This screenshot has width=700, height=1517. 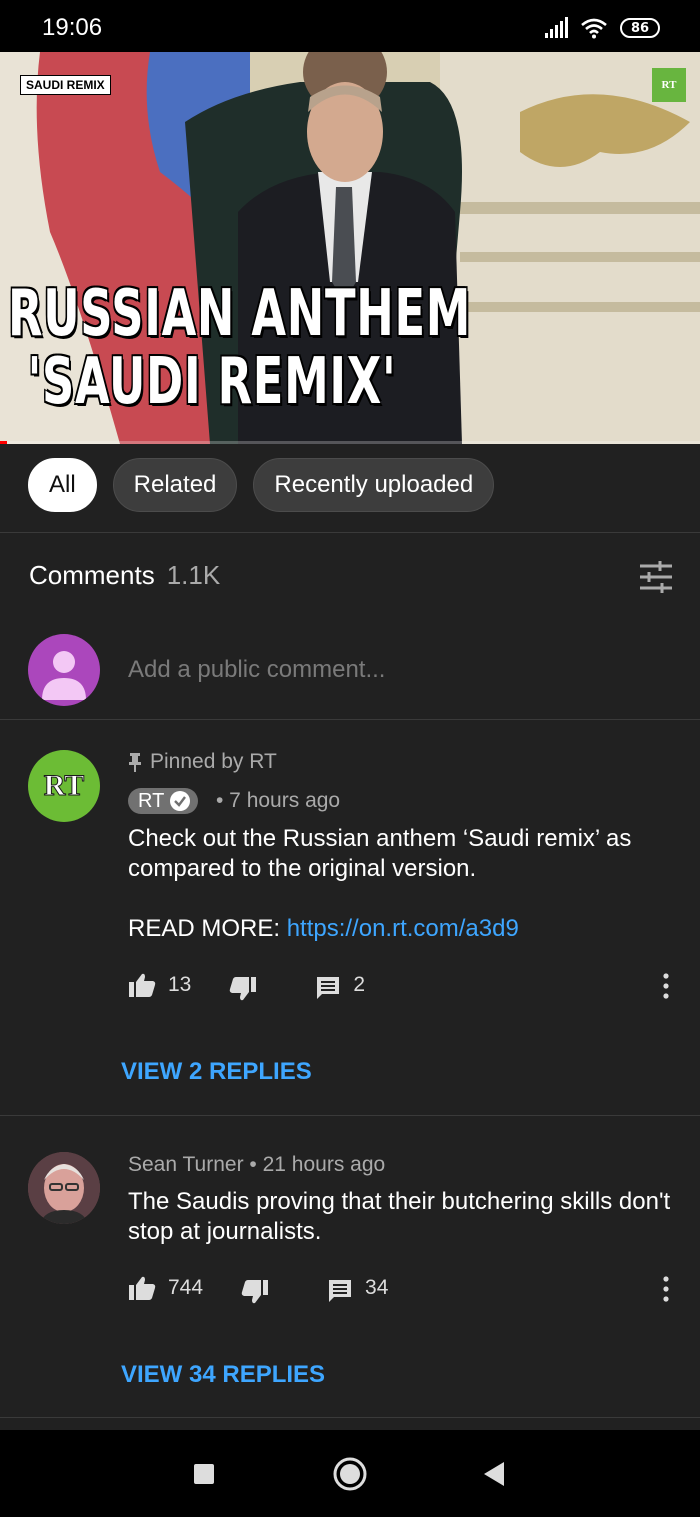 What do you see at coordinates (374, 485) in the screenshot?
I see `chip-recently-uploaded: Recently uploaded` at bounding box center [374, 485].